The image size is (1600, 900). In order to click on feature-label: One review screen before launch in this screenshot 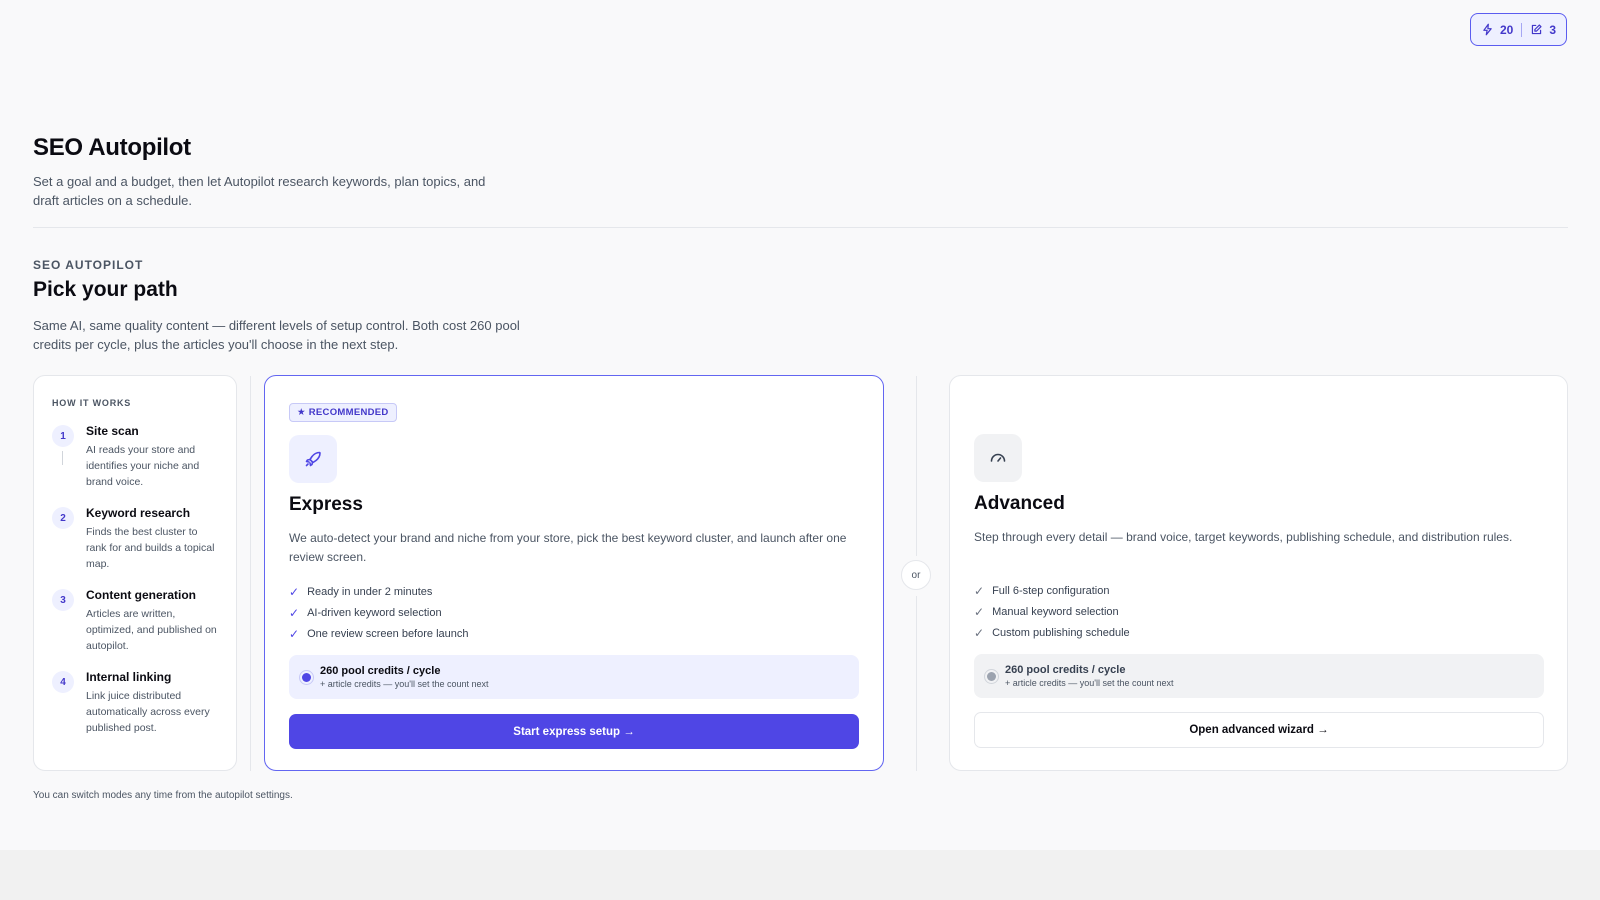, I will do `click(388, 633)`.